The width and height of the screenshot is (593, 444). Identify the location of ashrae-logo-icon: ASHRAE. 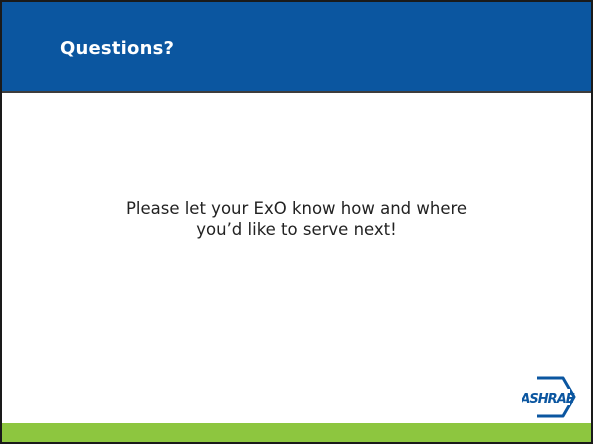
(549, 397).